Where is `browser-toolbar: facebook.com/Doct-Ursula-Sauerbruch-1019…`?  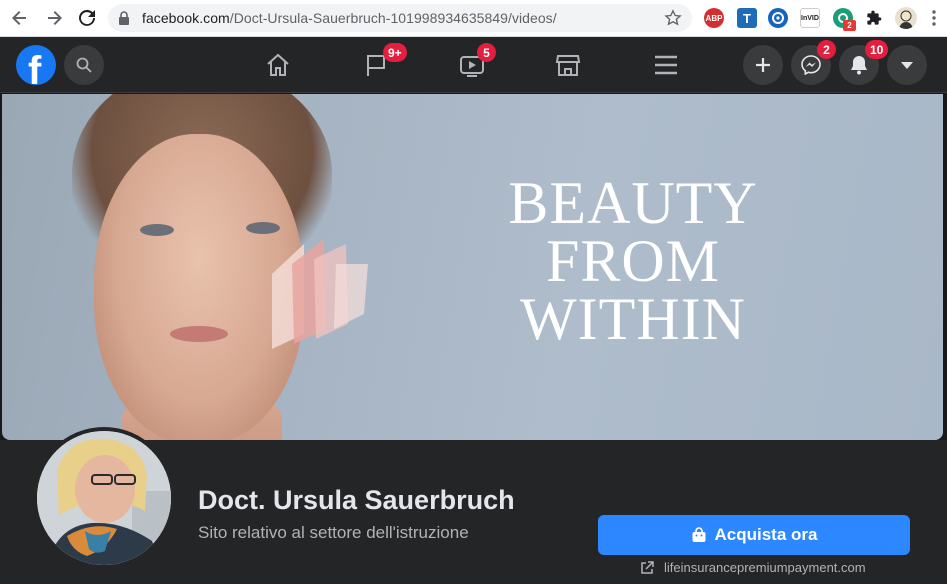 browser-toolbar: facebook.com/Doct-Ursula-Sauerbruch-1019… is located at coordinates (473, 18).